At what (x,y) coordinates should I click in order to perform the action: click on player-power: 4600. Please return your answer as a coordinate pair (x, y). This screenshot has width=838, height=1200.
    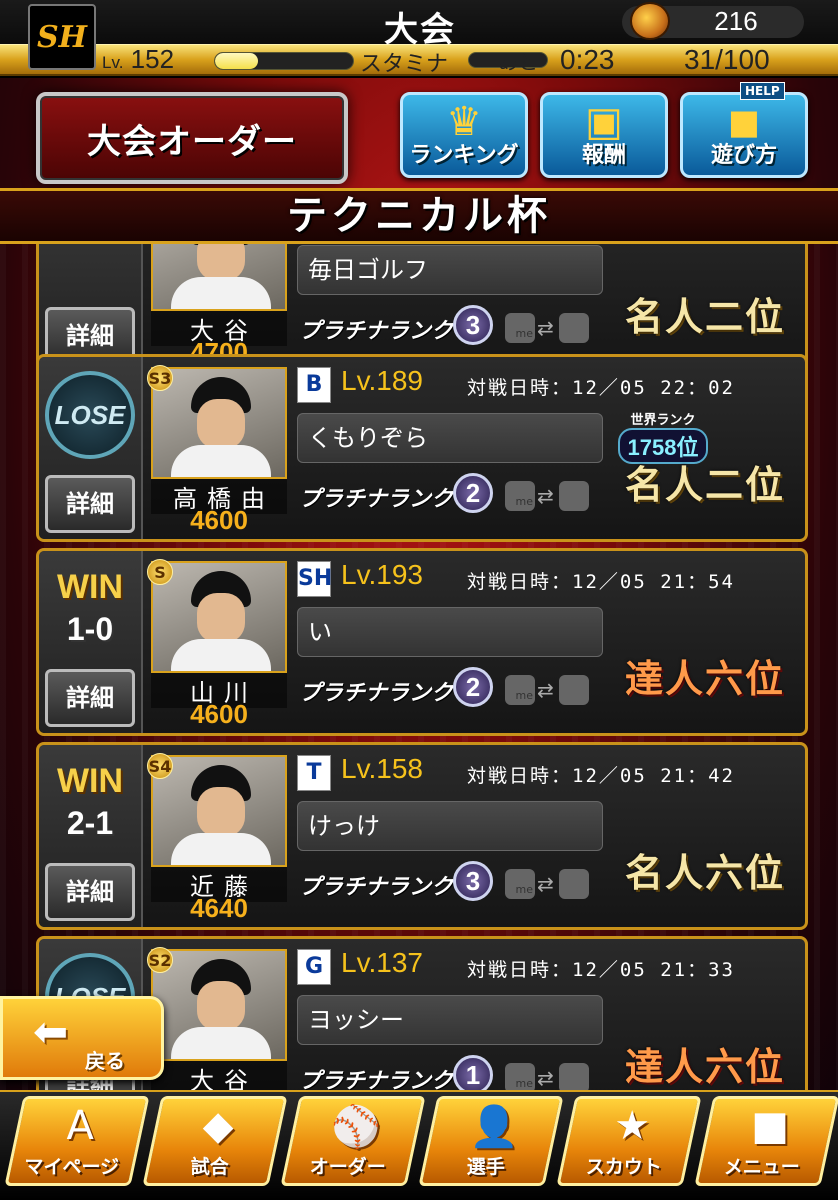
    Looking at the image, I should click on (219, 520).